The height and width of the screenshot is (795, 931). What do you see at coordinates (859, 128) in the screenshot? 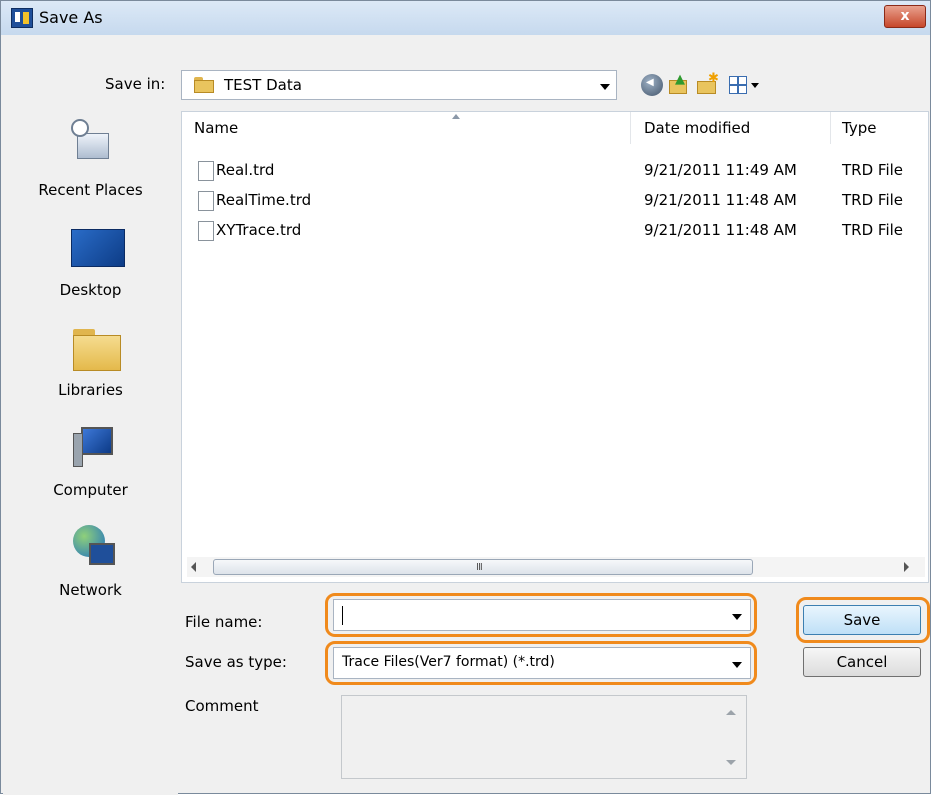
I see `column-header-type: Type` at bounding box center [859, 128].